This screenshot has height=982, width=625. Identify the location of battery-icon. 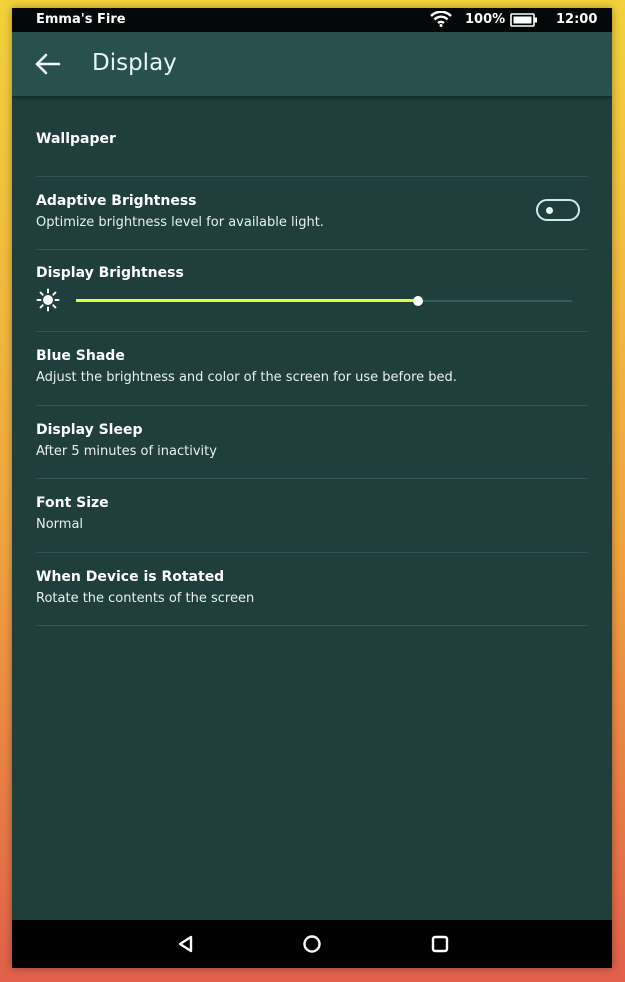
(523, 20).